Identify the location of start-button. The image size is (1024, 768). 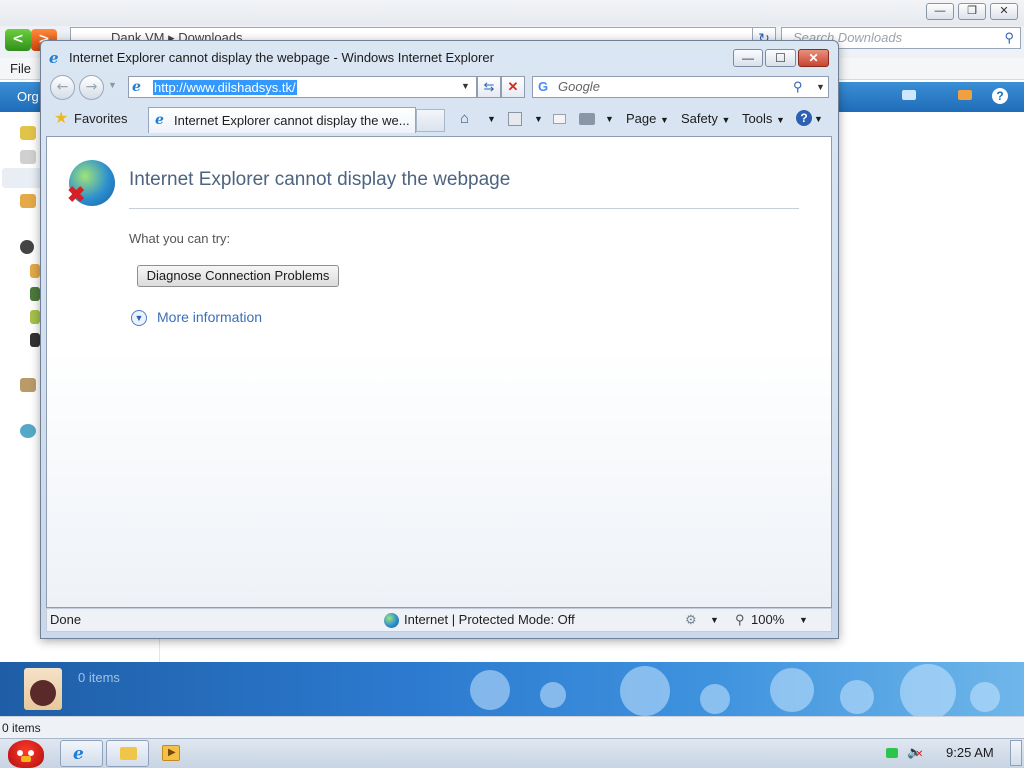
(26, 753).